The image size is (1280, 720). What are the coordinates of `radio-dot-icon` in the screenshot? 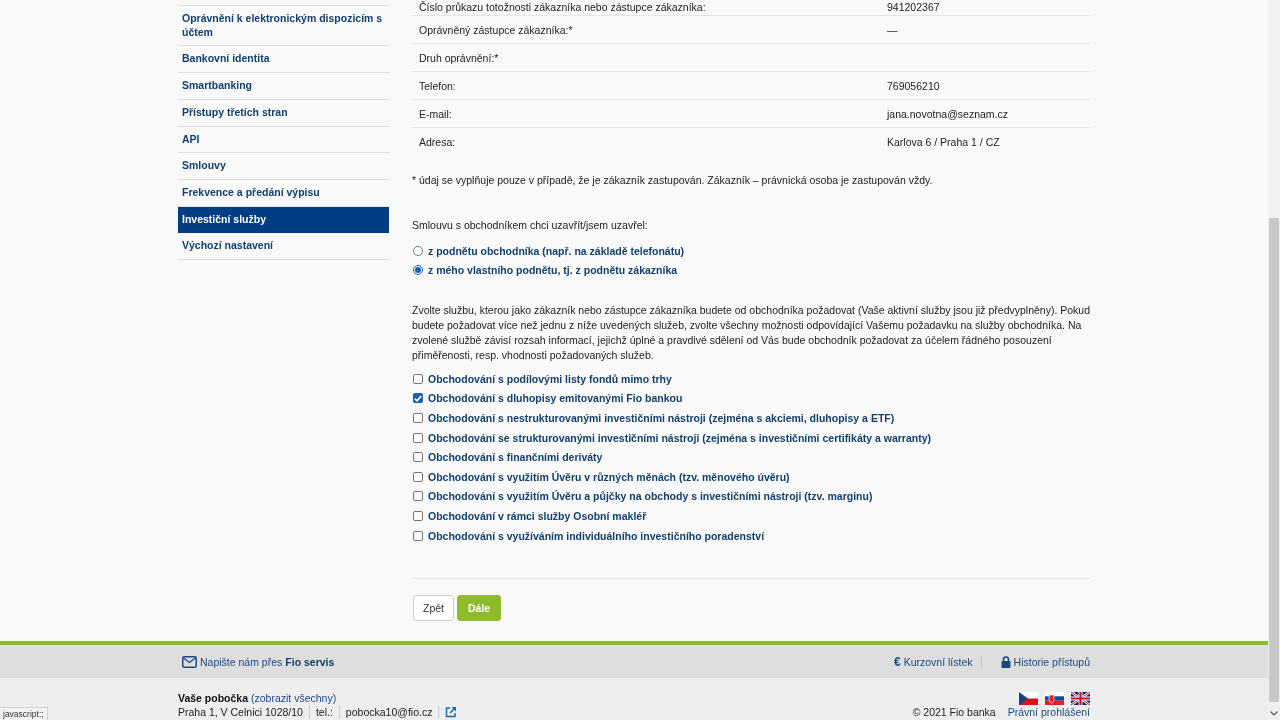 It's located at (418, 269).